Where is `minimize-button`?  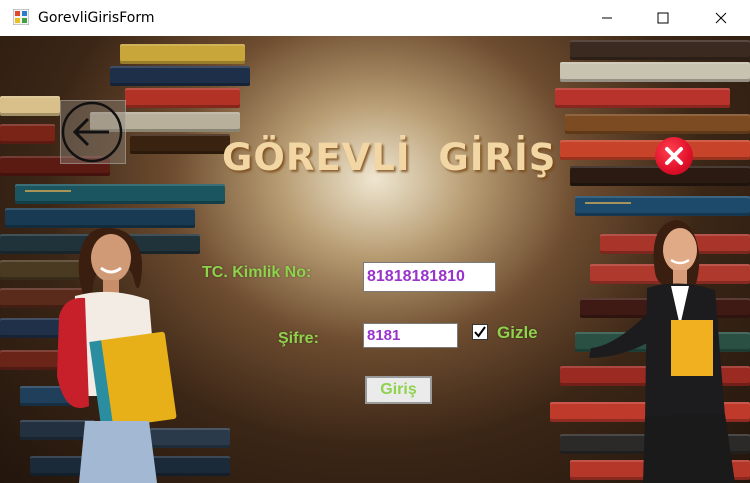 minimize-button is located at coordinates (607, 18).